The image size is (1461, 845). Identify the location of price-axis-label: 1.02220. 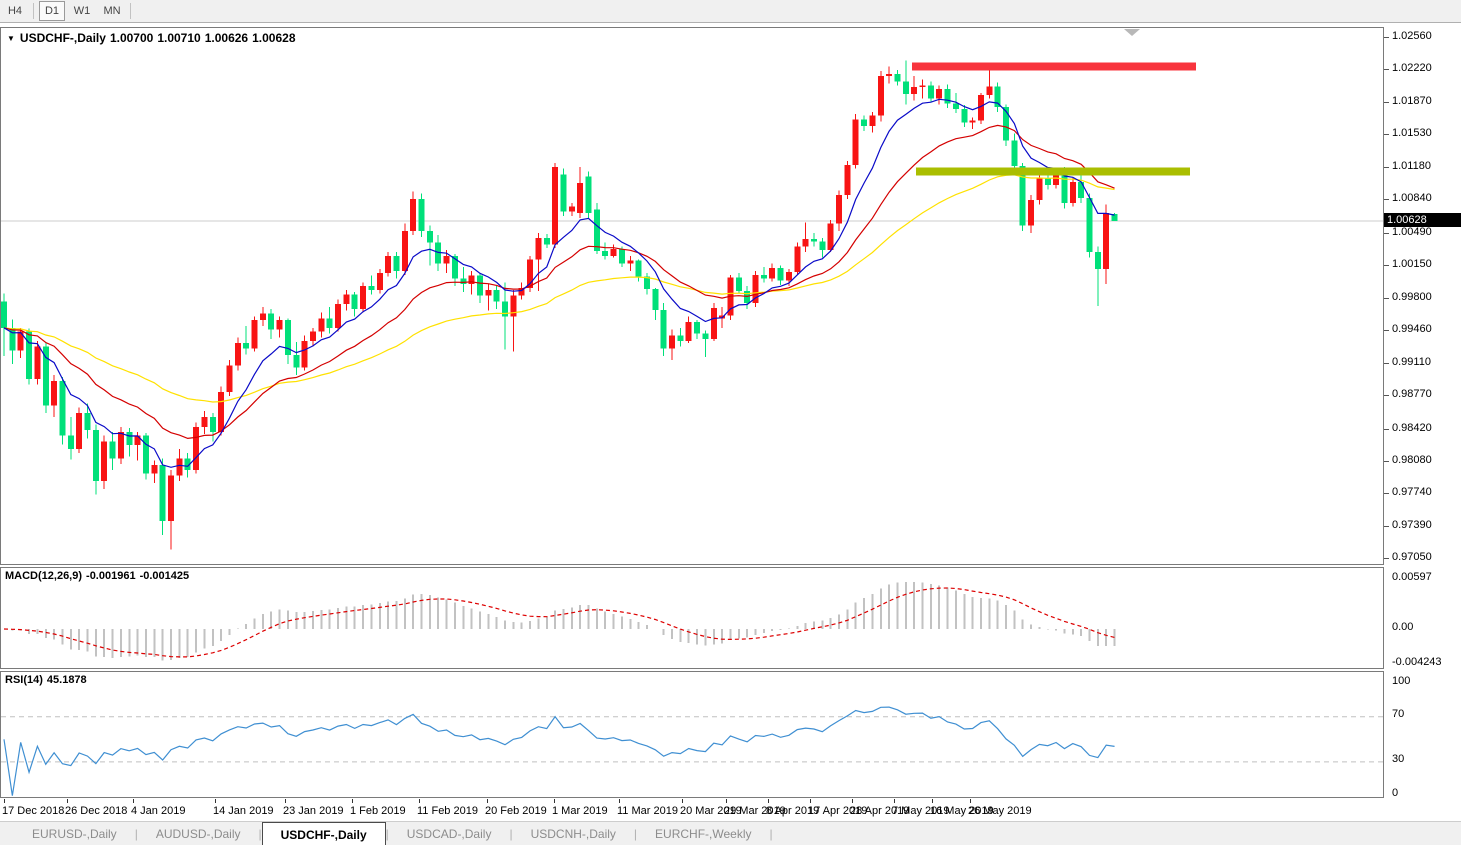
(1412, 68).